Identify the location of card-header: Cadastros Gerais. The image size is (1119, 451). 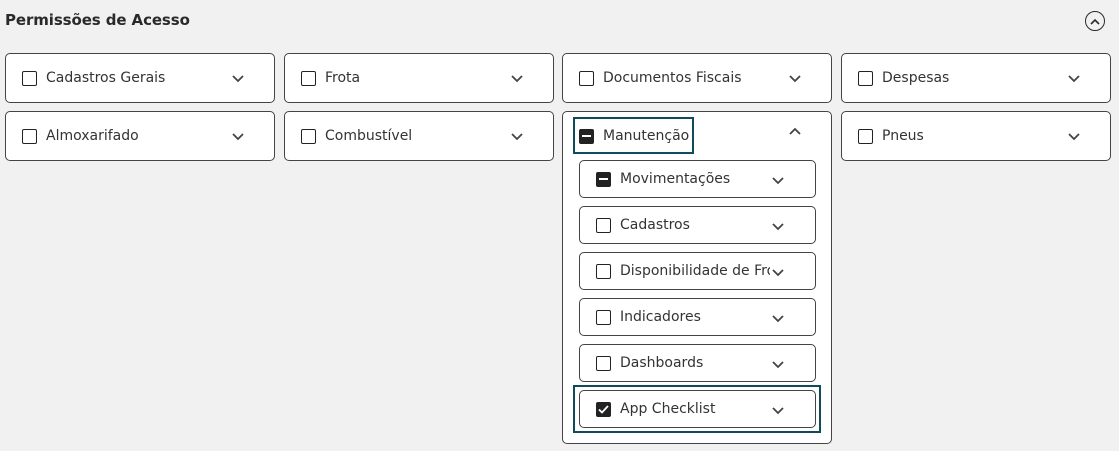
(140, 78).